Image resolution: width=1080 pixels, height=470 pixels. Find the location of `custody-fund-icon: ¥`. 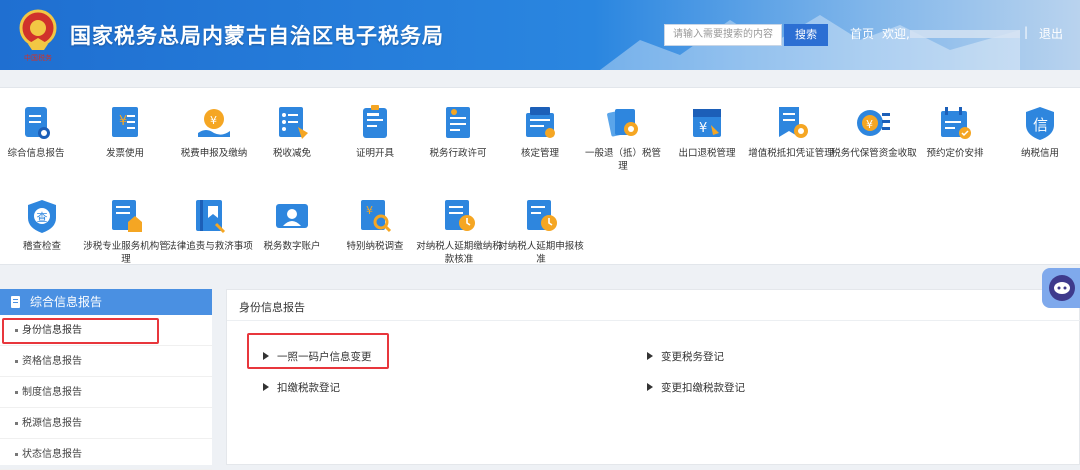

custody-fund-icon: ¥ is located at coordinates (873, 123).